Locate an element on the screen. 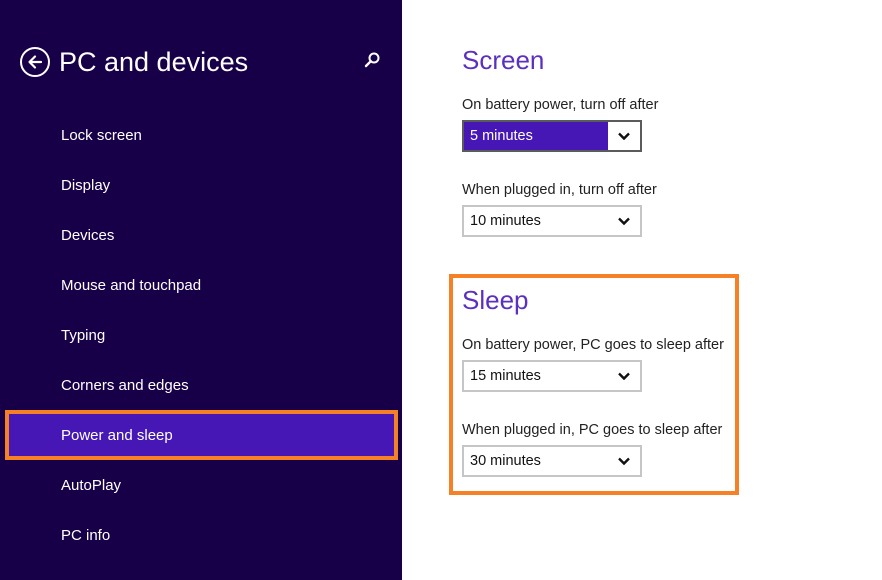  sidebar-item-autoplay: AutoPlay is located at coordinates (201, 485).